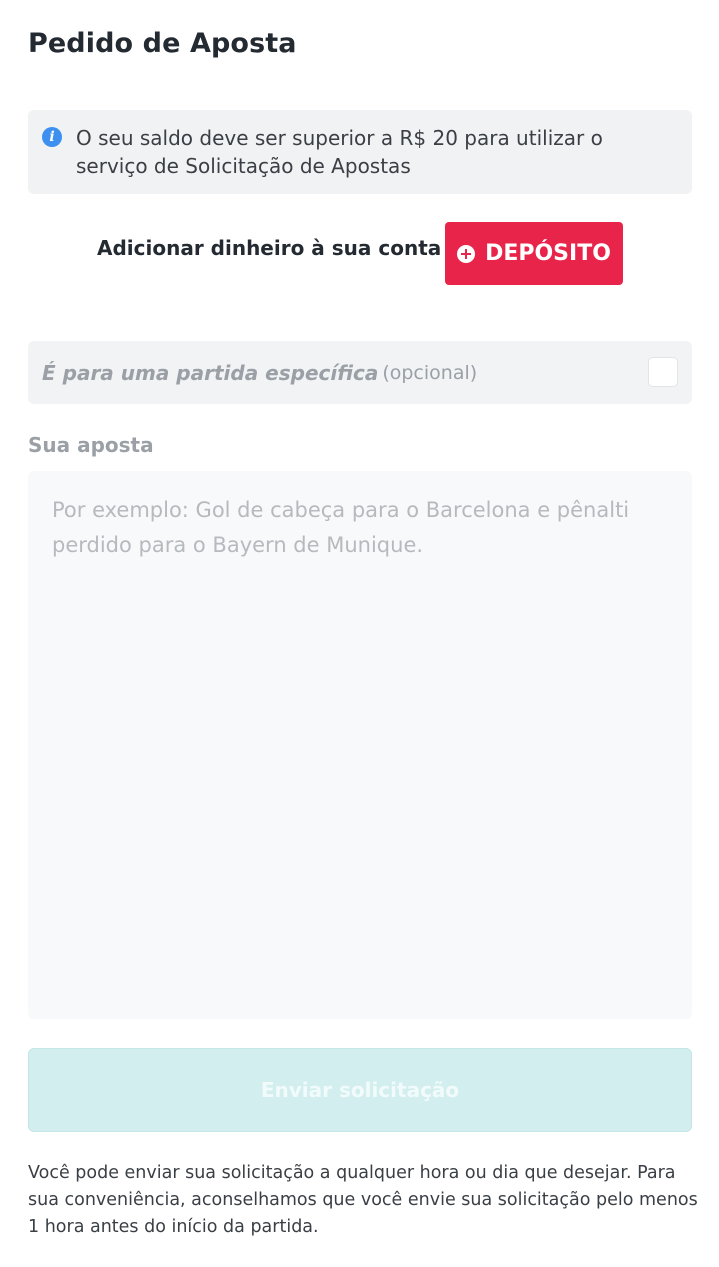  Describe the element at coordinates (269, 248) in the screenshot. I see `add-money-label: Adicionar dinheiro à sua conta` at that location.